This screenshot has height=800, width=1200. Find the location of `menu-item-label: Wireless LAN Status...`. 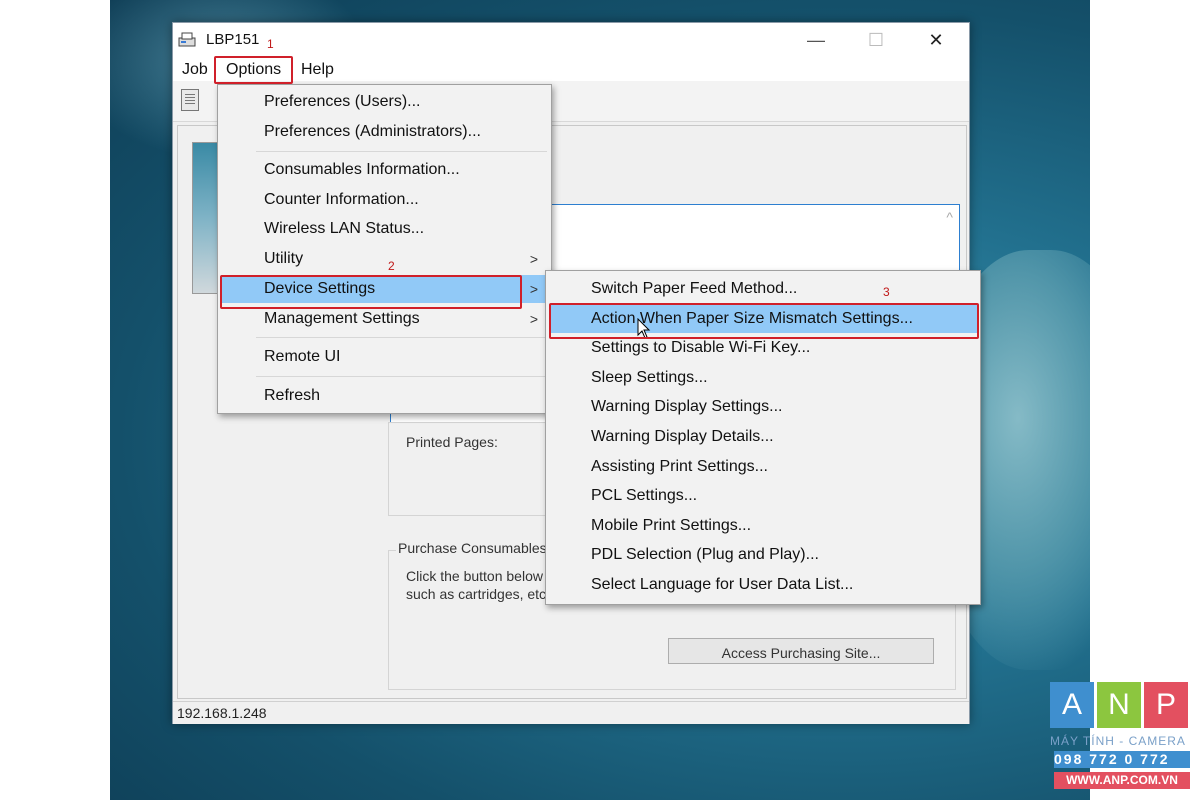

menu-item-label: Wireless LAN Status... is located at coordinates (344, 228).